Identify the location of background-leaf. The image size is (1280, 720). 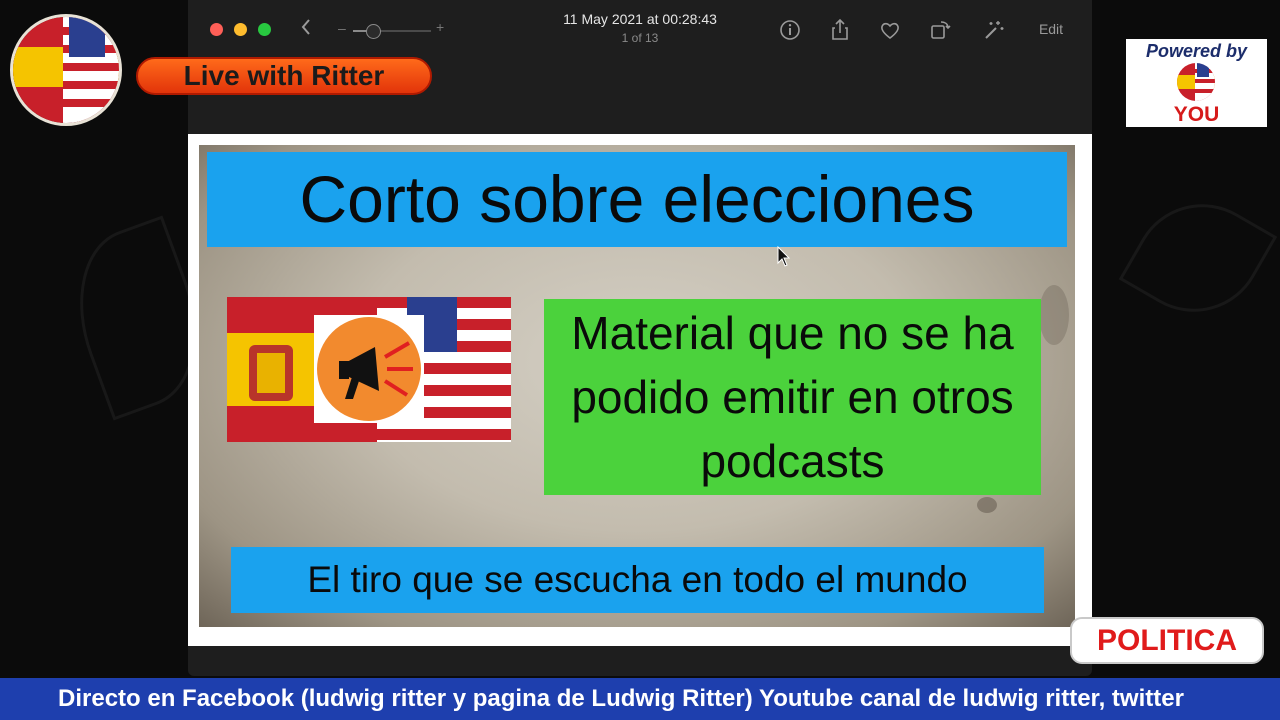
(1198, 258).